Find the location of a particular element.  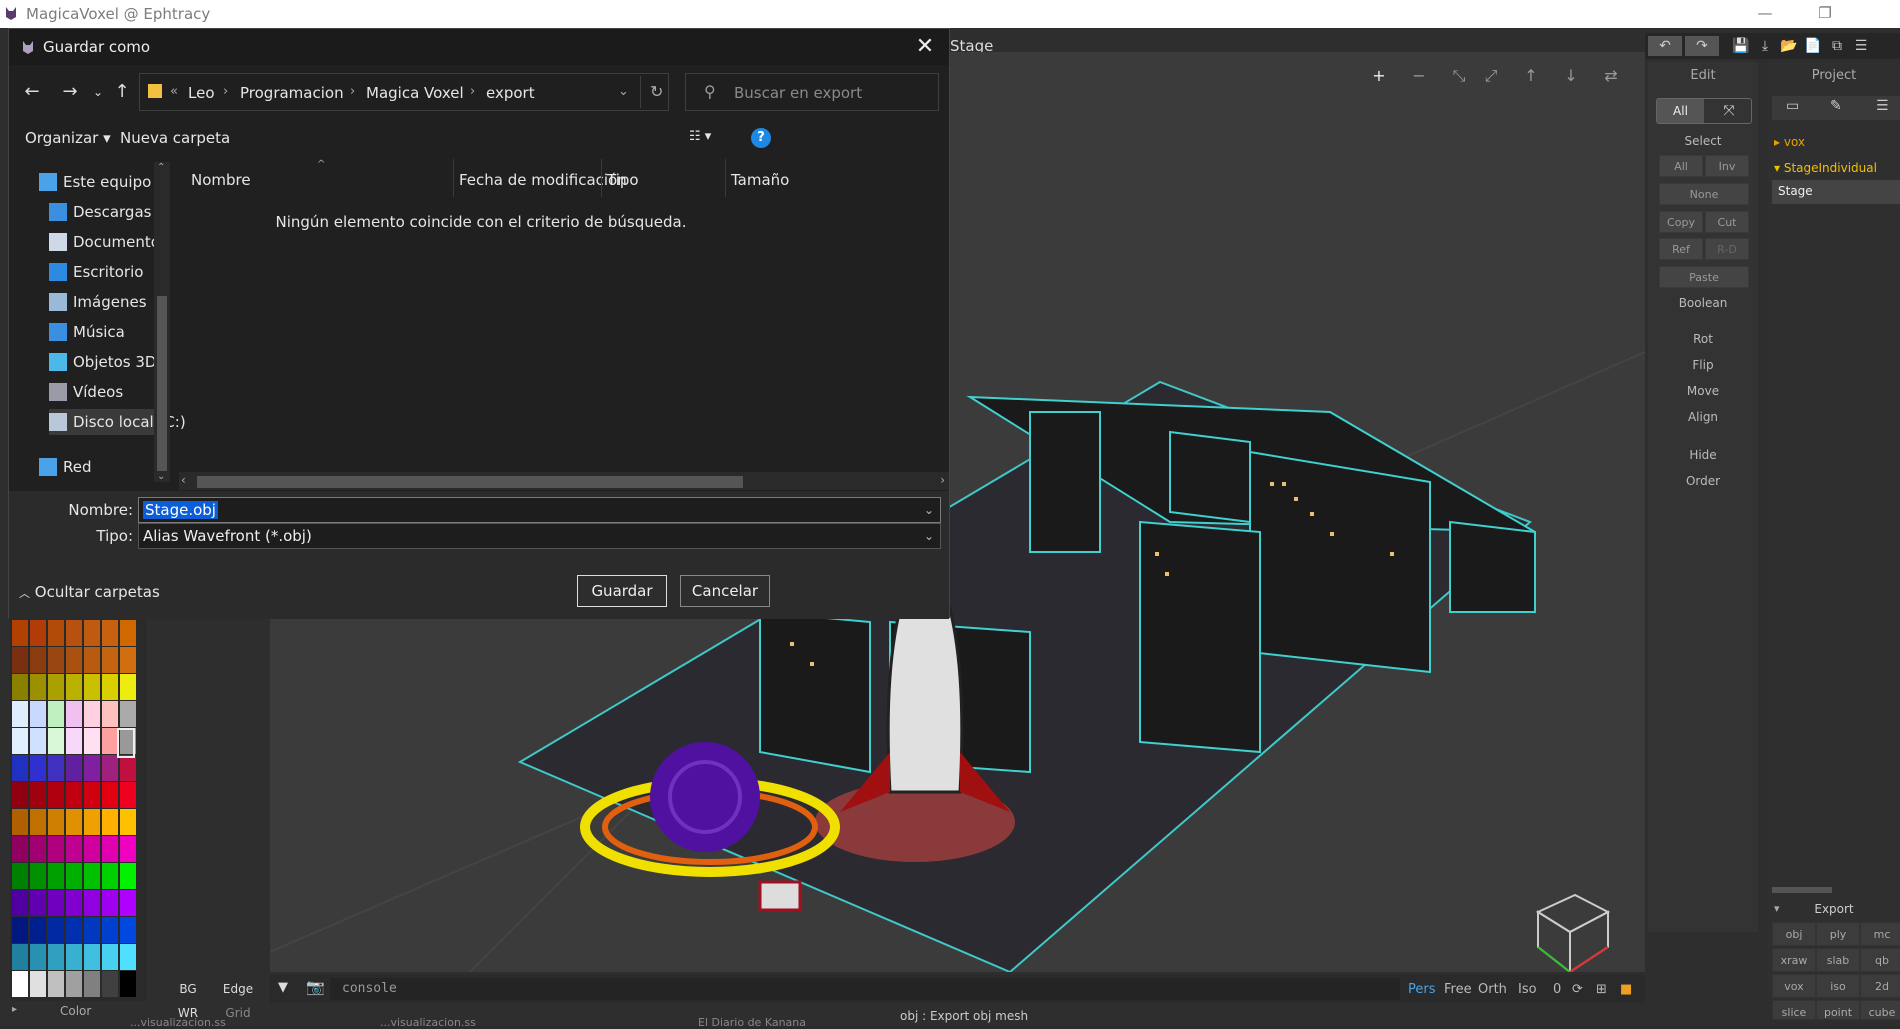

export-iso-button: iso is located at coordinates (1838, 986).